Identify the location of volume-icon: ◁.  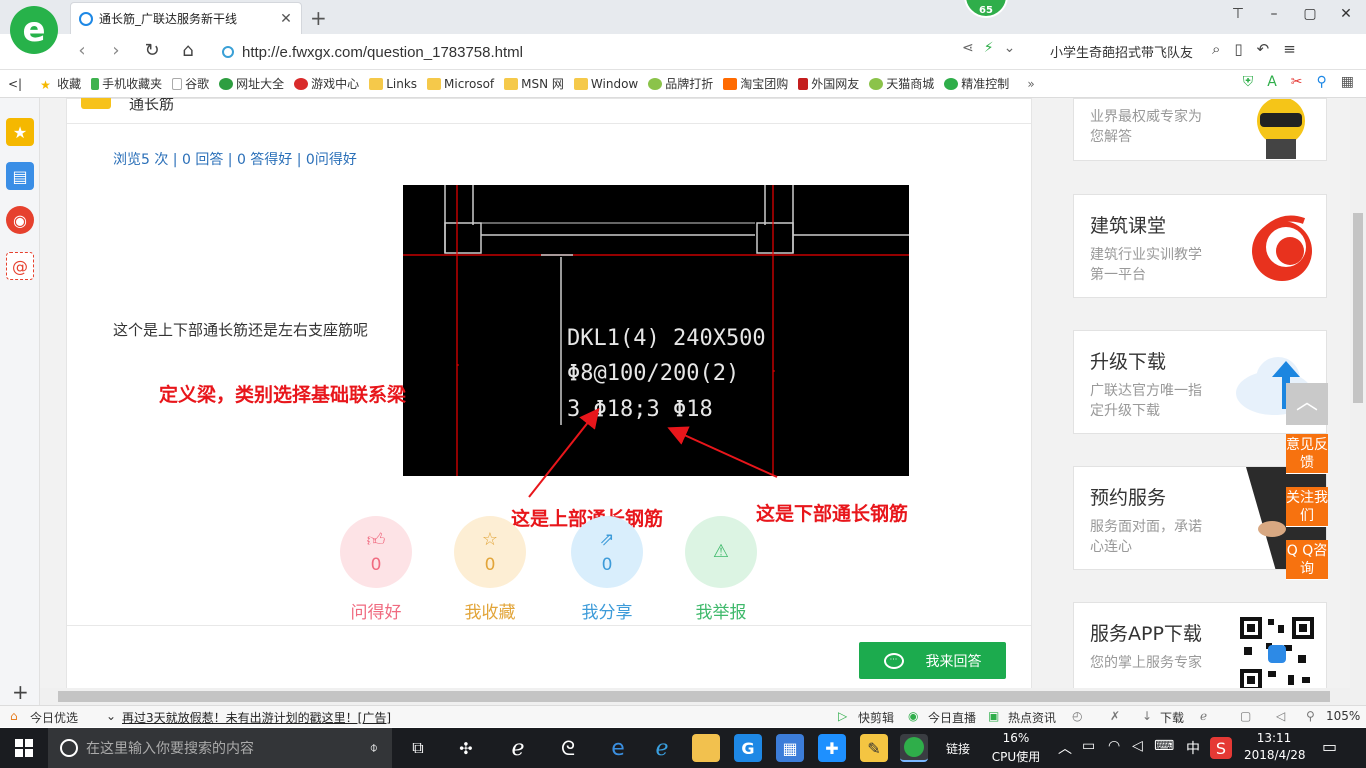
(1280, 716).